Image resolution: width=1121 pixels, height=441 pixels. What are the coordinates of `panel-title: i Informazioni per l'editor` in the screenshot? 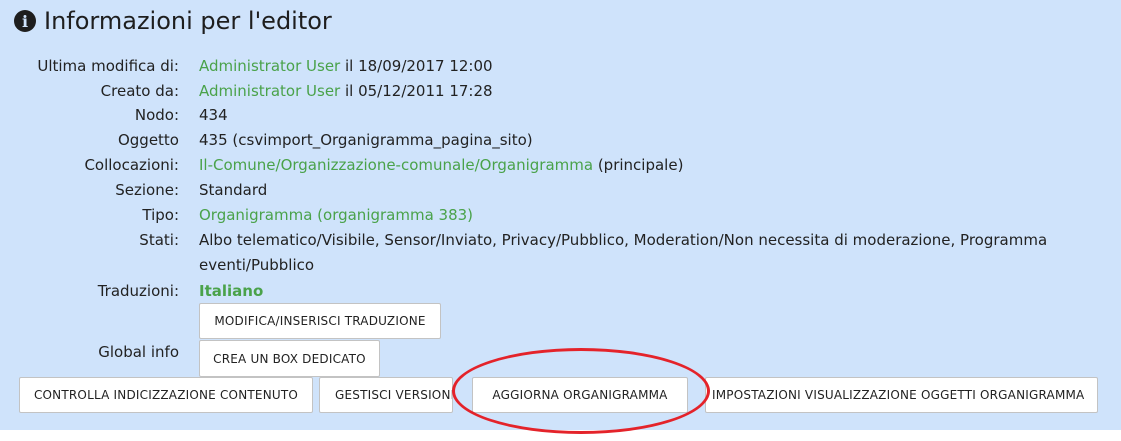 It's located at (173, 21).